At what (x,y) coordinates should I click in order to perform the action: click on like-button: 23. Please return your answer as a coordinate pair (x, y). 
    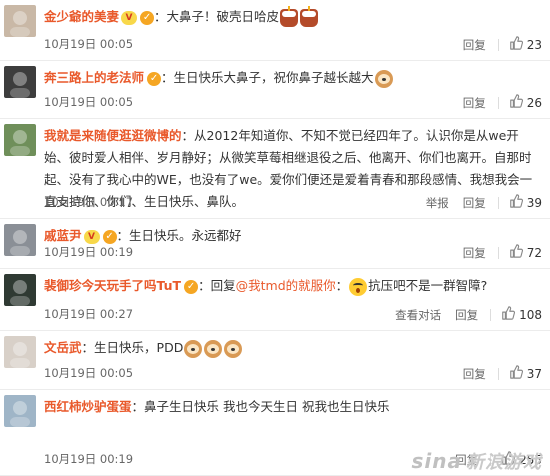
    Looking at the image, I should click on (525, 44).